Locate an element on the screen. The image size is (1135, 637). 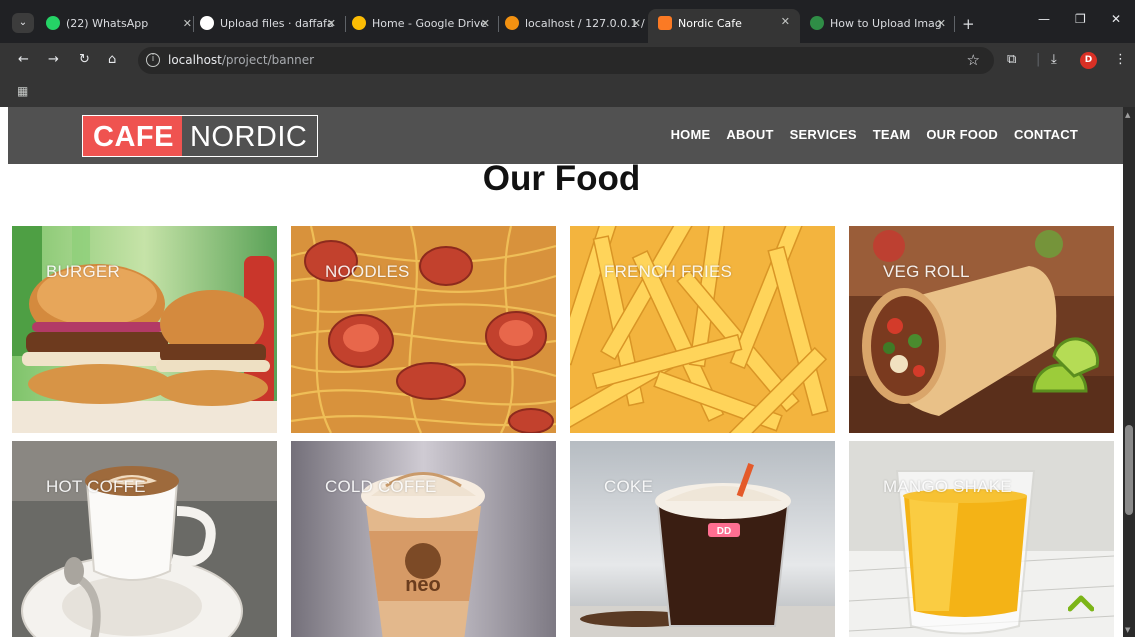
food-caption: VEG ROLL is located at coordinates (926, 271).